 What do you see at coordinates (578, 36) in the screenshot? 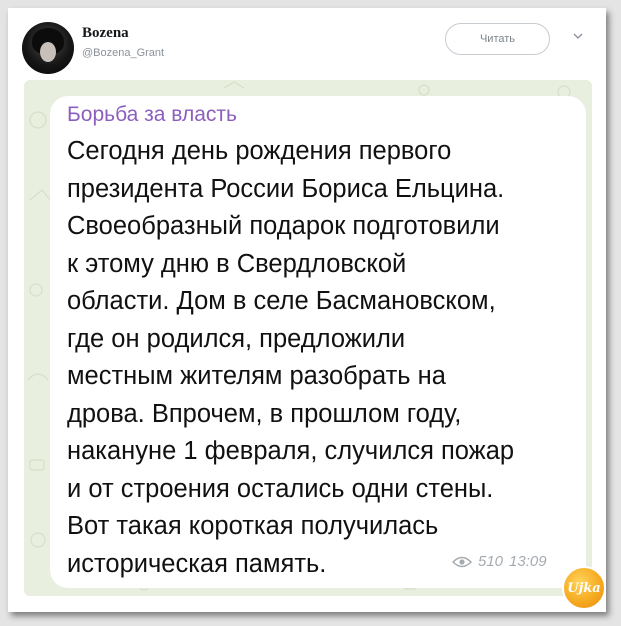
I see `chevron-down-icon` at bounding box center [578, 36].